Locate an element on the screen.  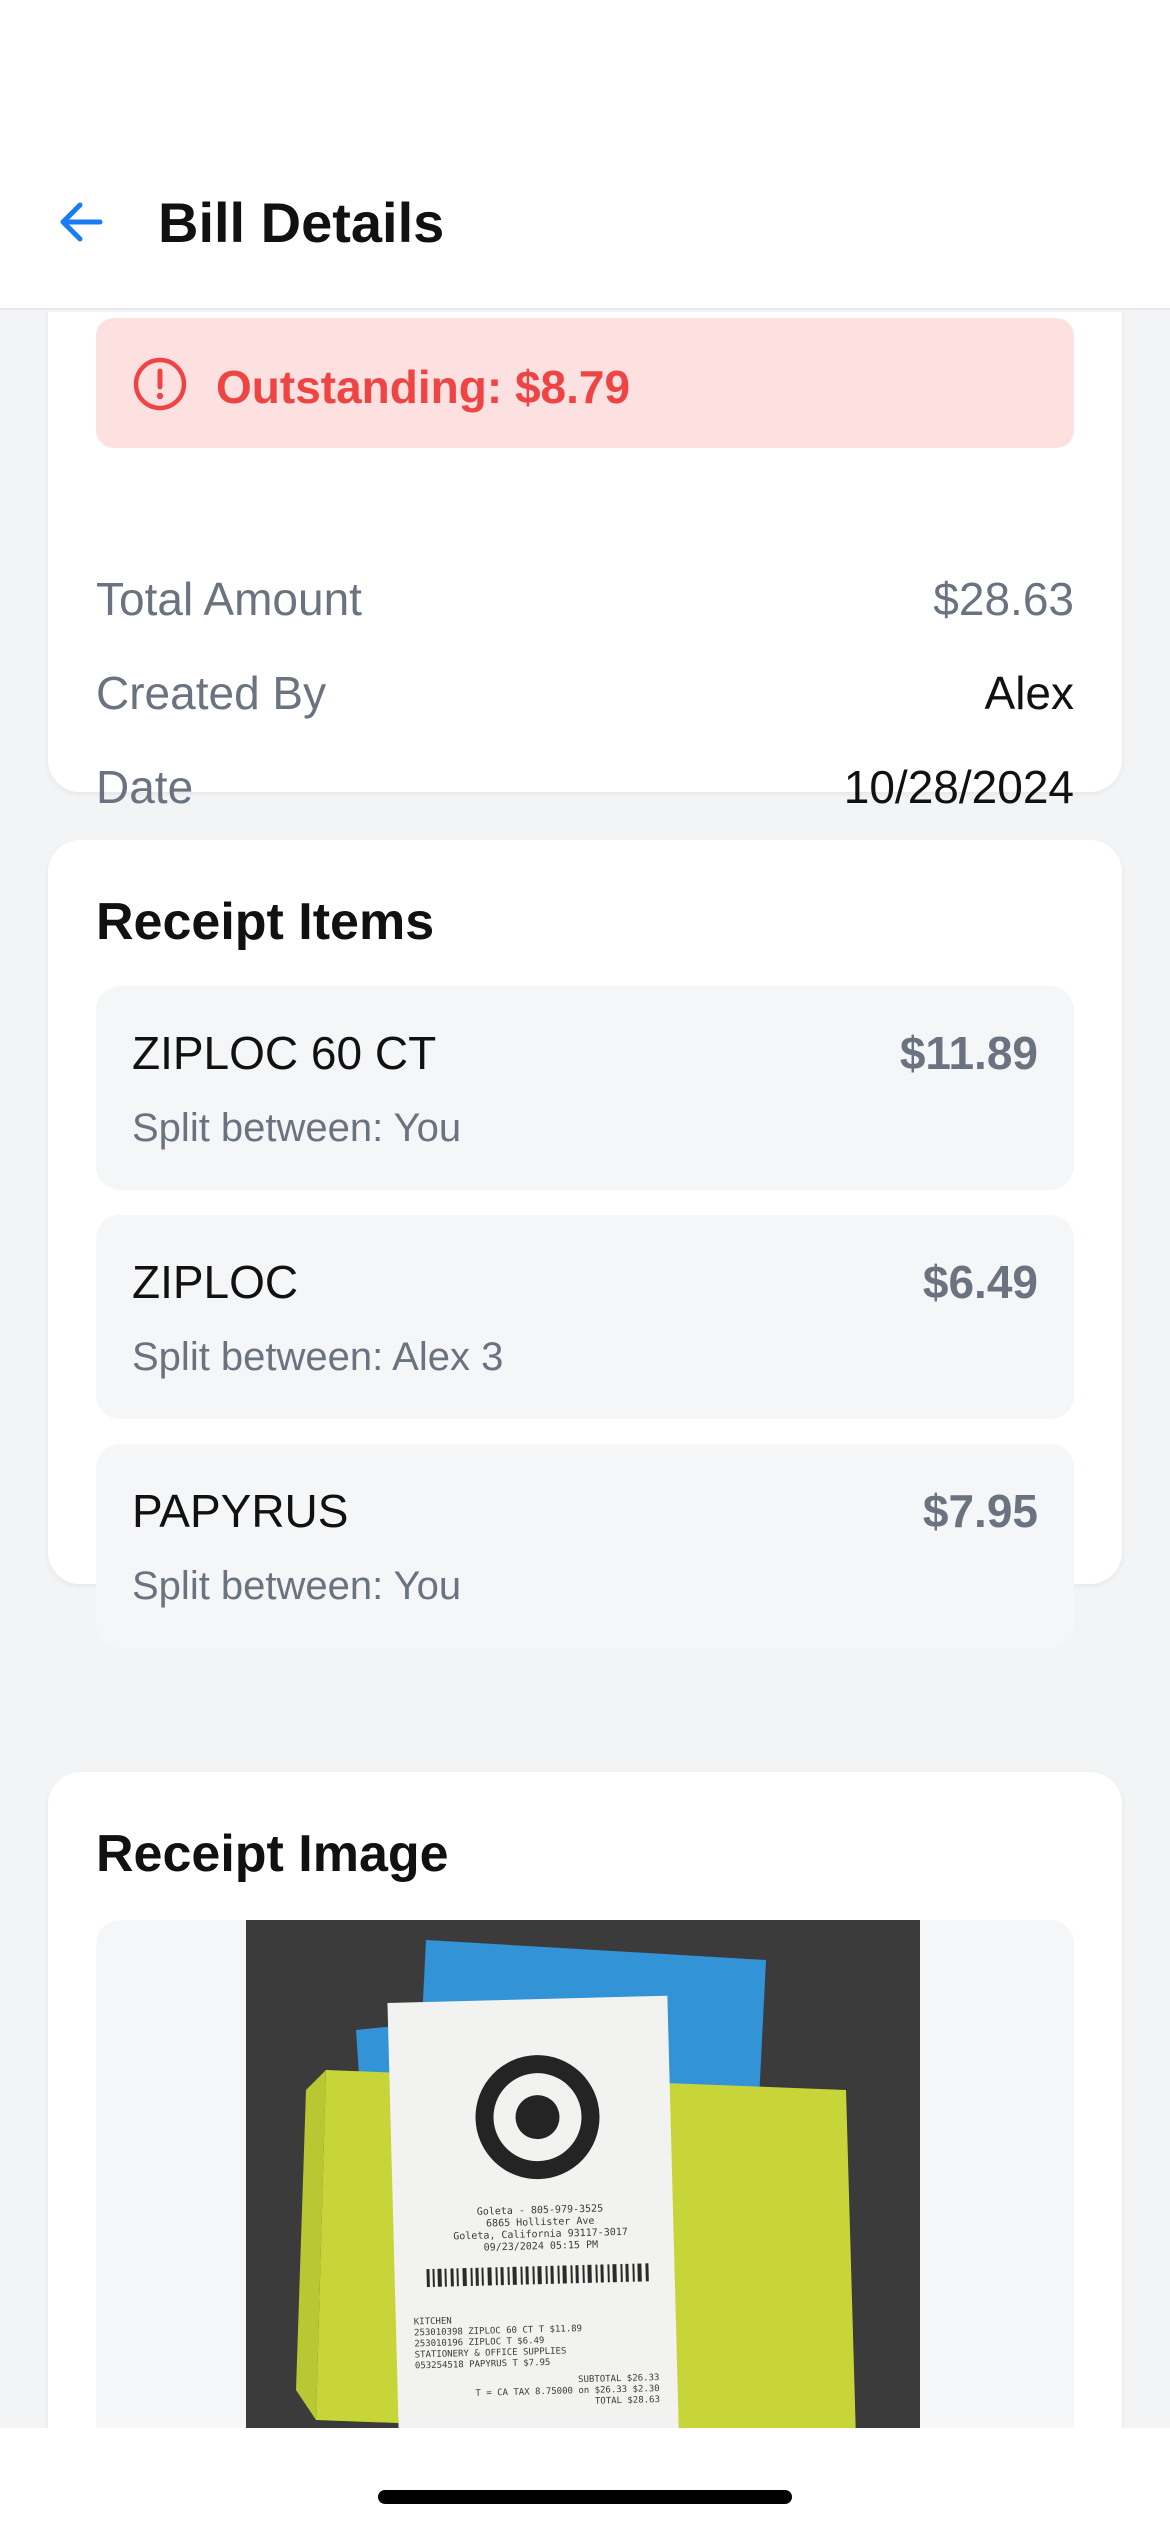
receipt-item: ZIPLOC $6.49 Split between: Alex 3 is located at coordinates (585, 1317).